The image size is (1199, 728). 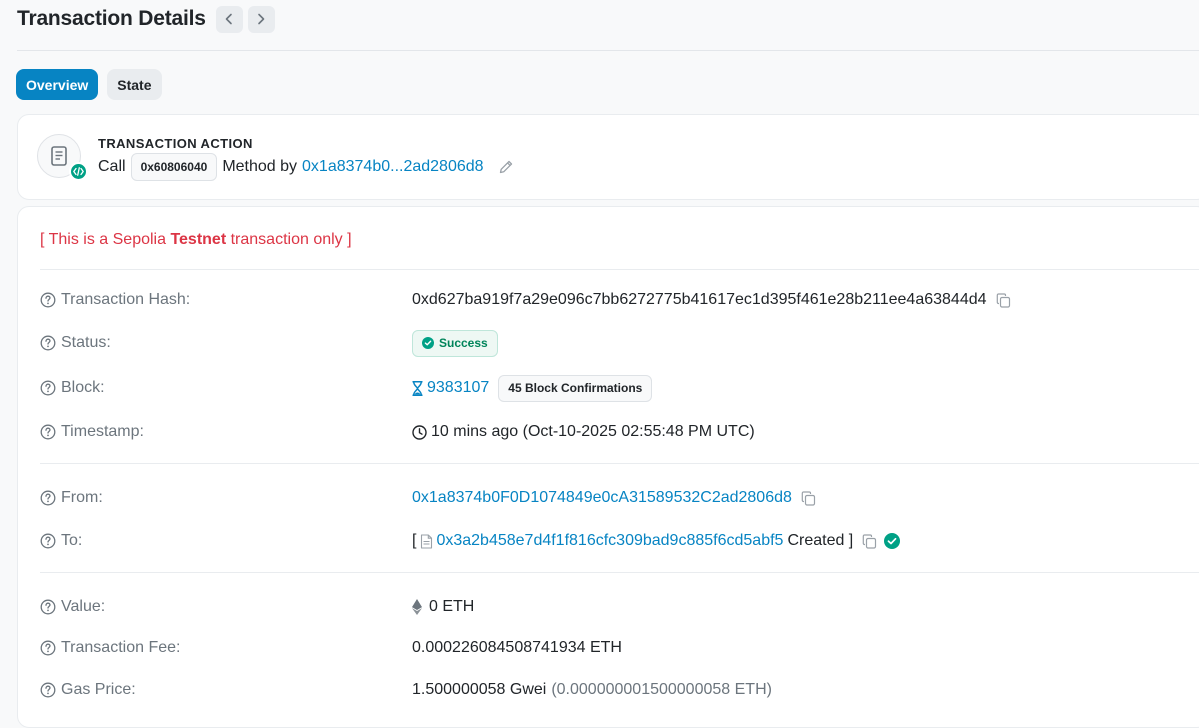 What do you see at coordinates (111, 18) in the screenshot?
I see `page-title: Transaction Details` at bounding box center [111, 18].